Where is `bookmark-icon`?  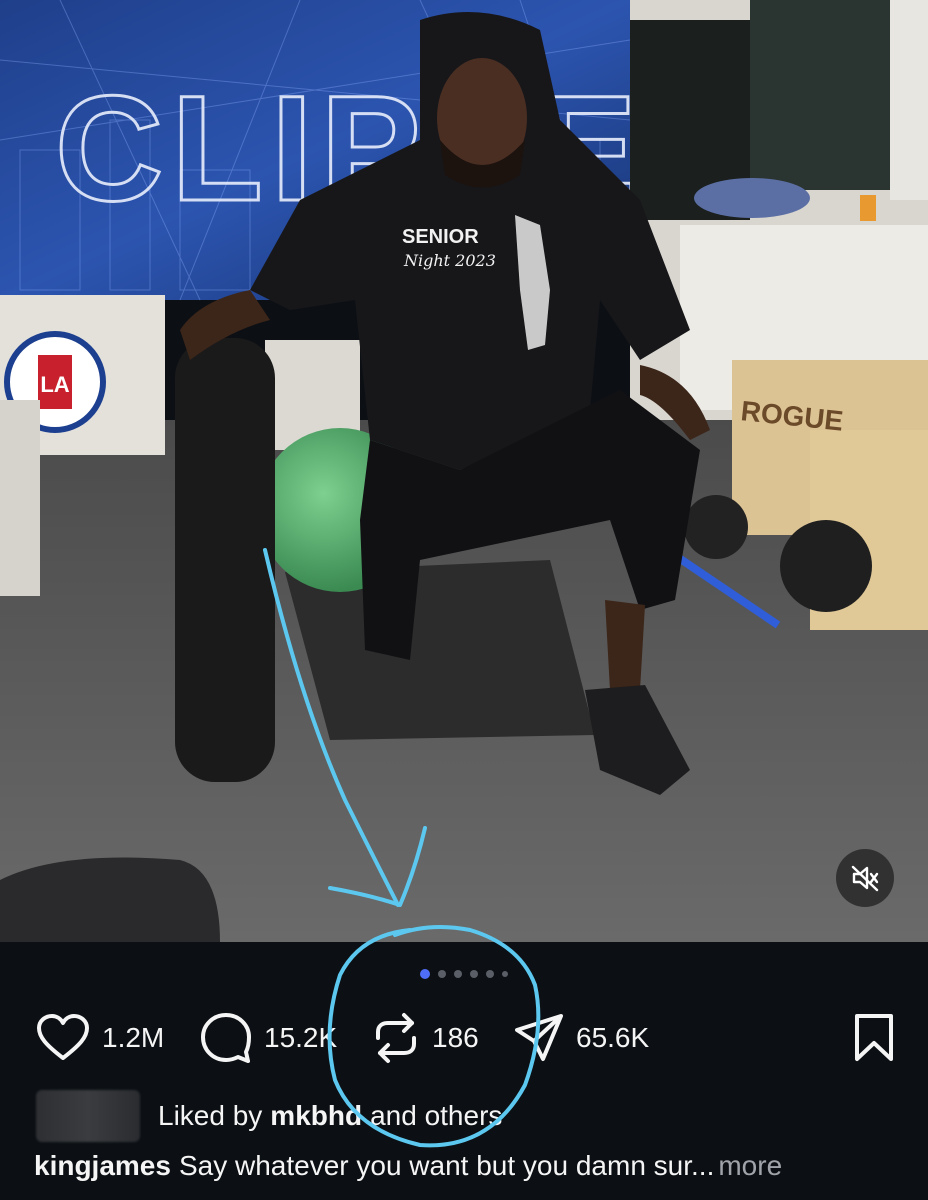 bookmark-icon is located at coordinates (874, 1037).